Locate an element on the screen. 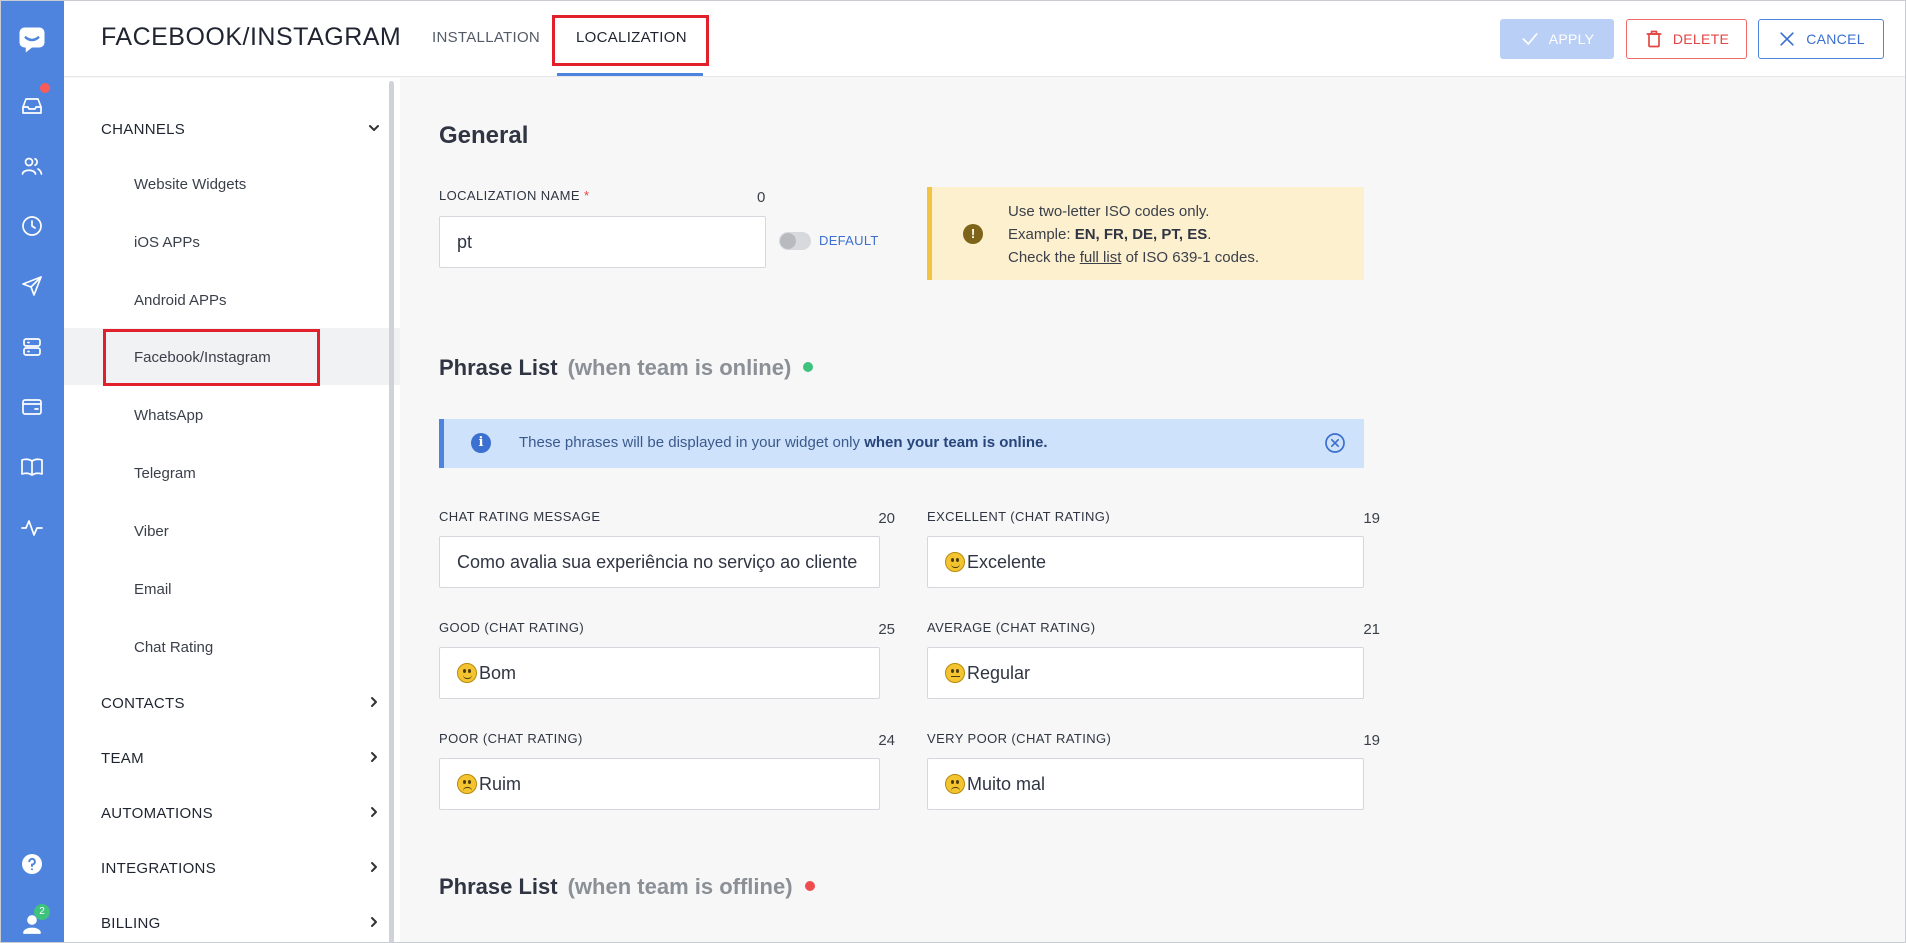 The image size is (1906, 943). sidebar-item-ios-apps: iOS APPs is located at coordinates (167, 242).